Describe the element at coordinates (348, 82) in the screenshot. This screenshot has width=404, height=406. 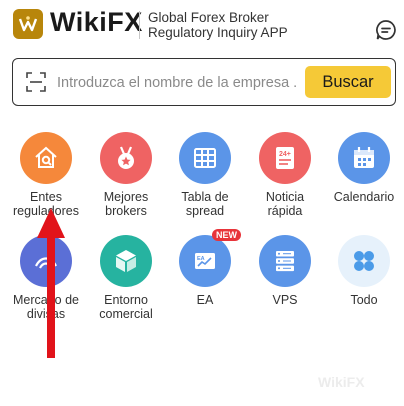
I see `search-button: Buscar` at that location.